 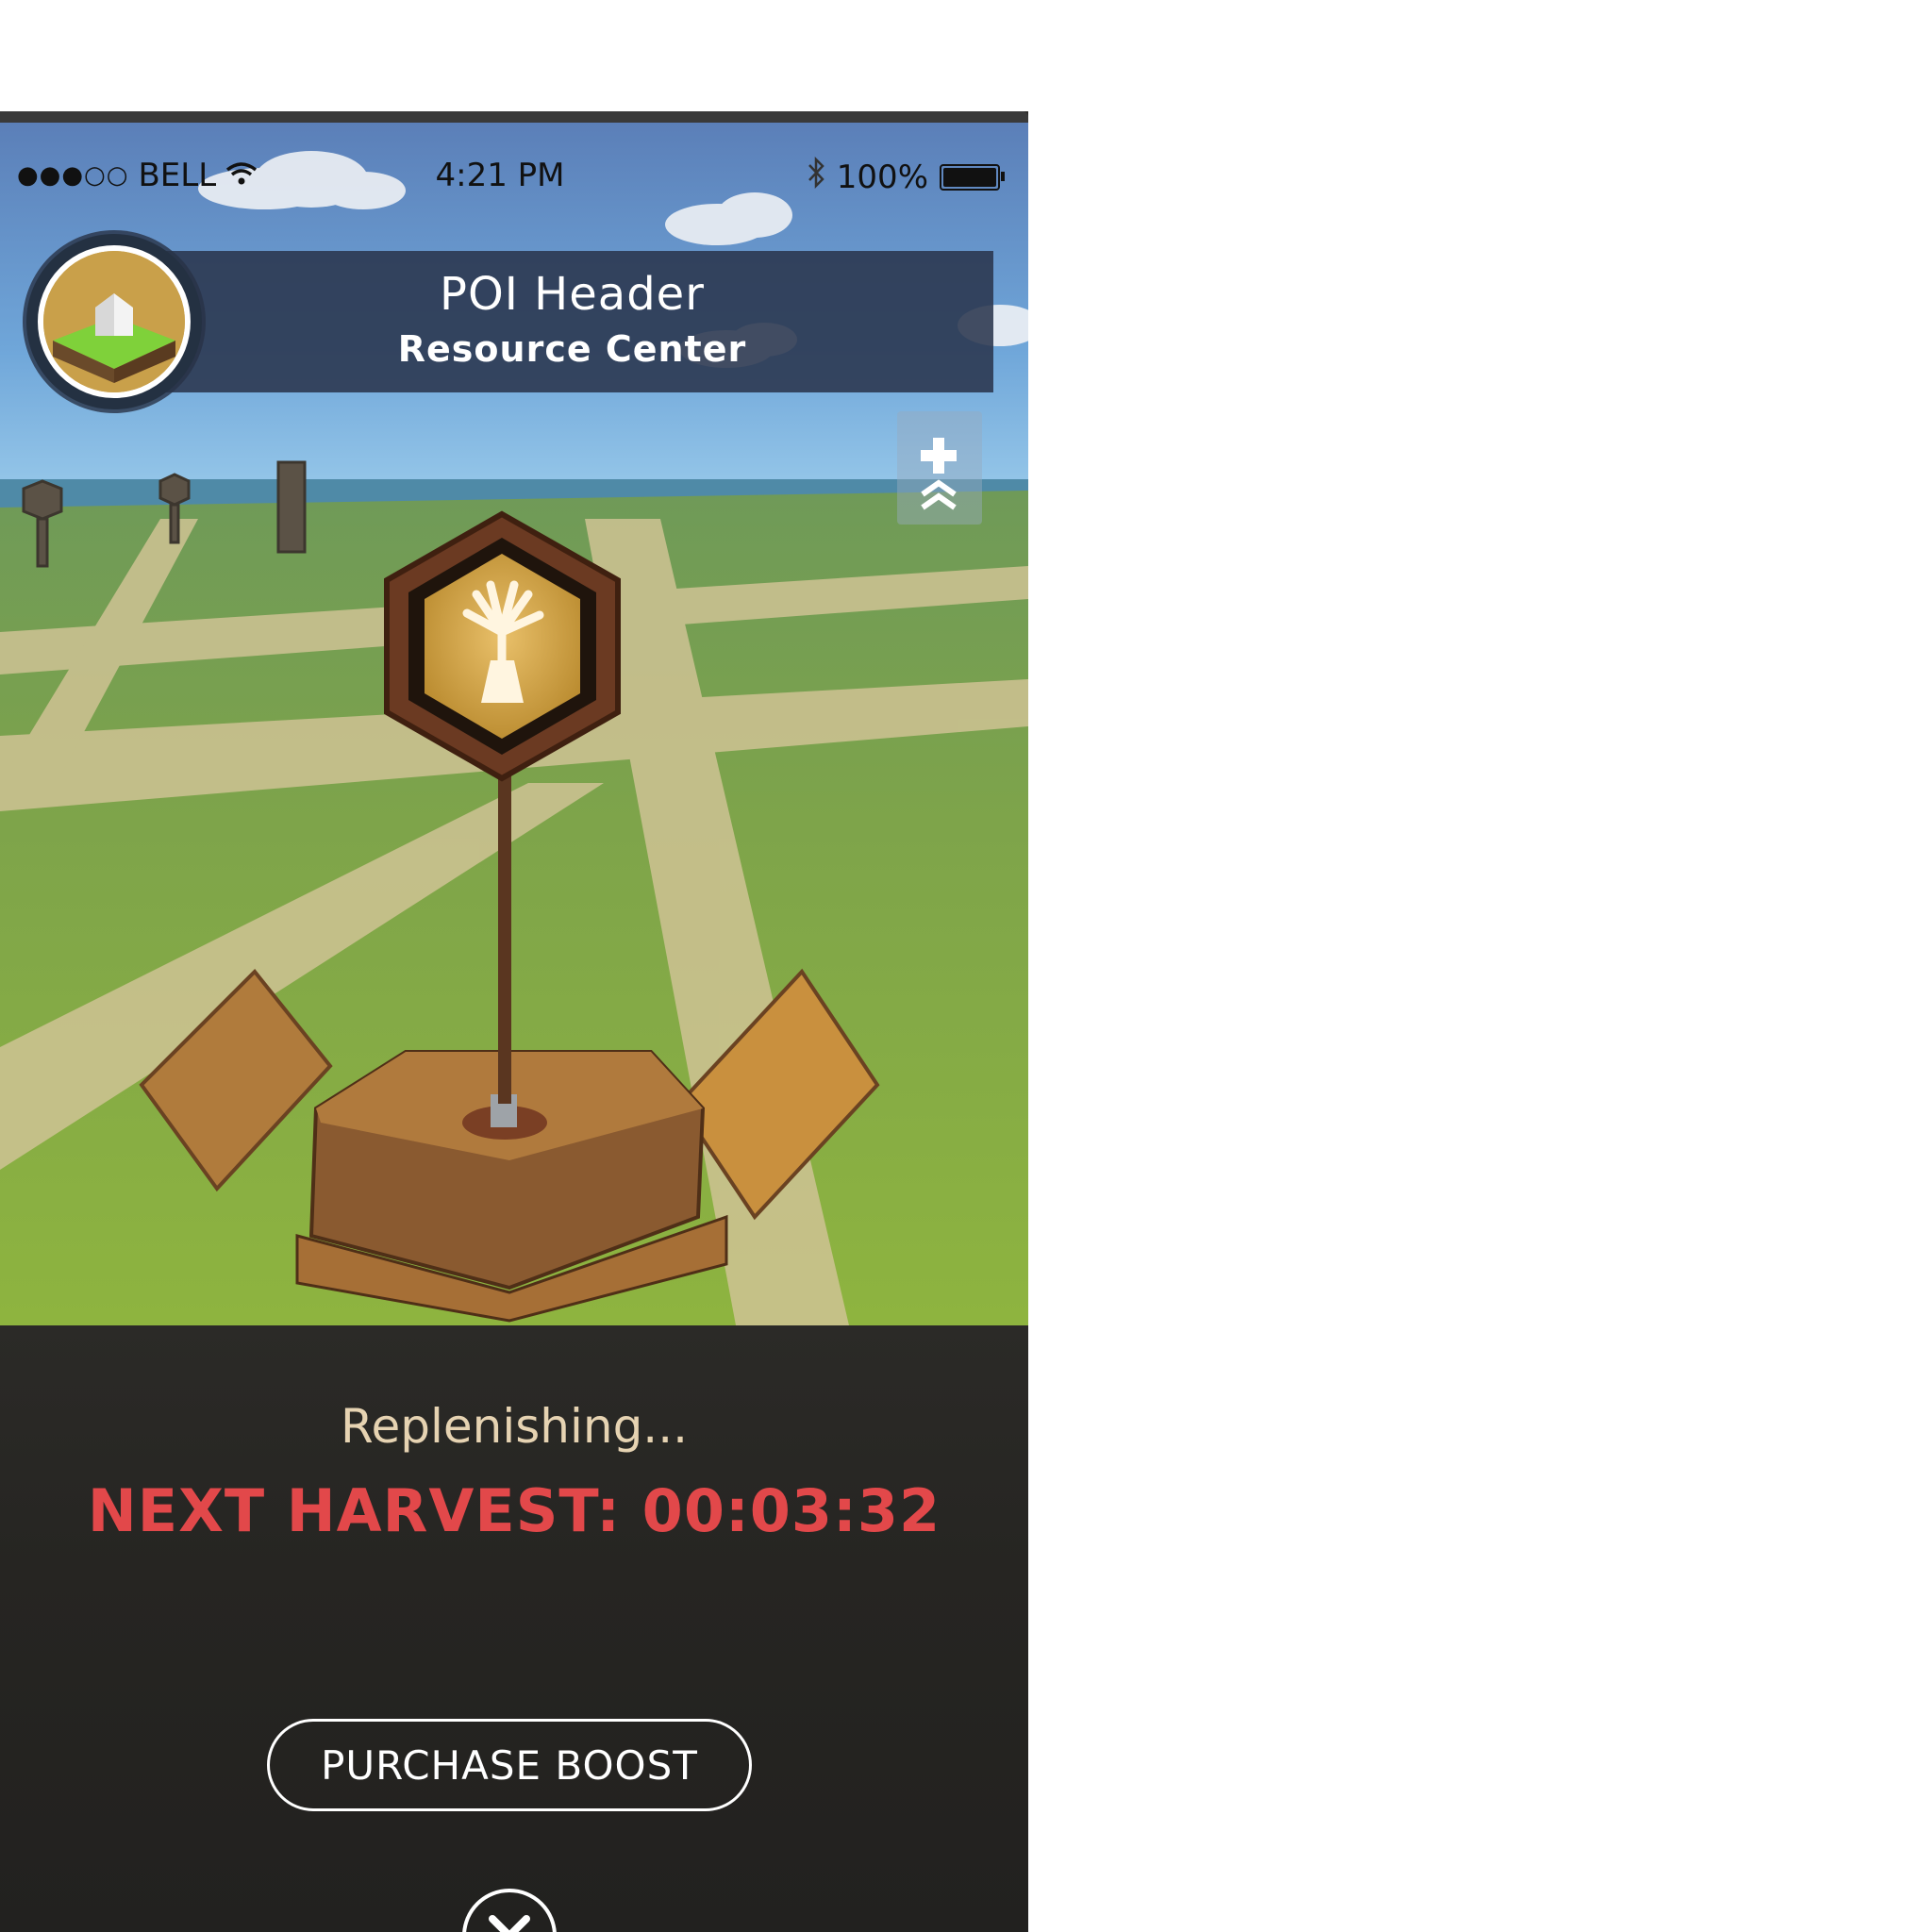 I want to click on status-bar: ●●●○○ BELL 4:21 PM 100%, so click(x=514, y=175).